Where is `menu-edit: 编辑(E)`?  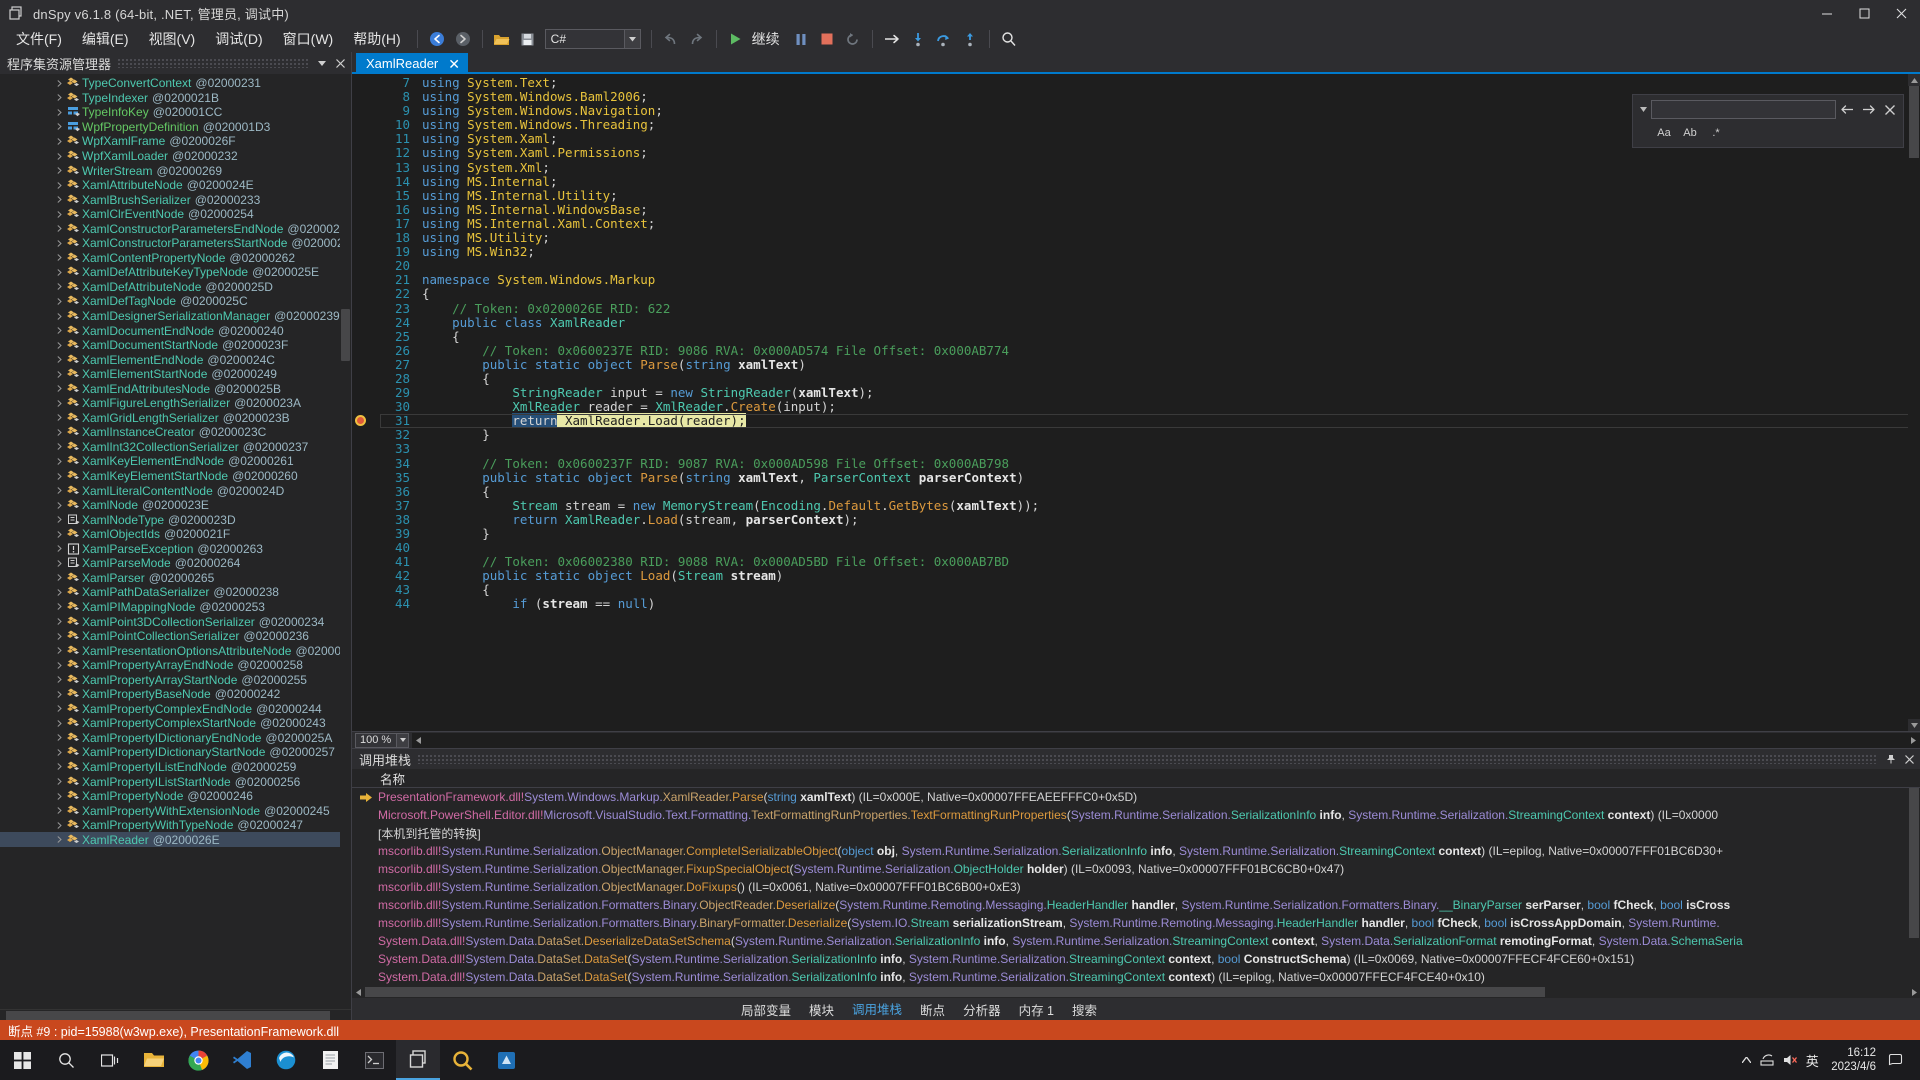 menu-edit: 编辑(E) is located at coordinates (105, 39).